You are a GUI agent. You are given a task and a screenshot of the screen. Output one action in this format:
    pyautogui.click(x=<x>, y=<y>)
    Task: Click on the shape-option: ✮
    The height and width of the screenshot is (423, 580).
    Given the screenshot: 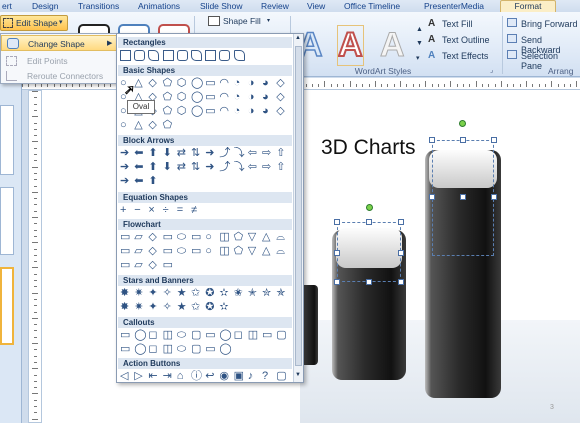 What is the action you would take?
    pyautogui.click(x=266, y=293)
    